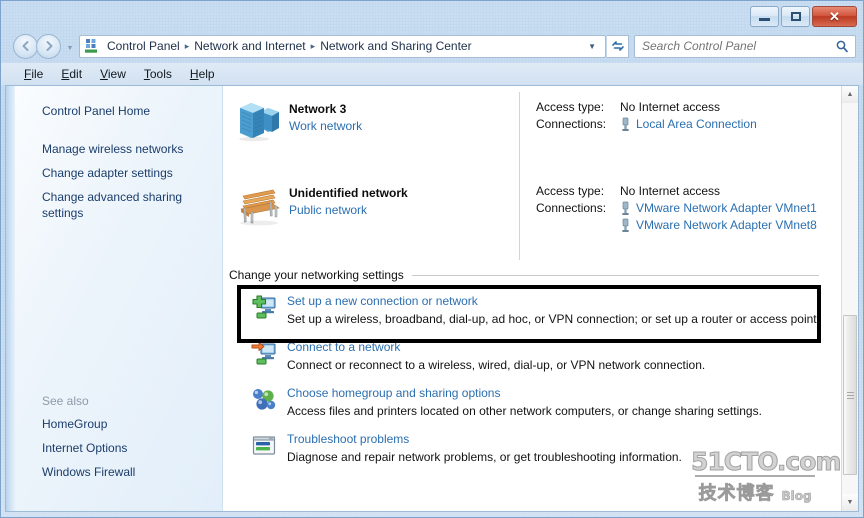 The width and height of the screenshot is (864, 518). I want to click on maximize-icon, so click(795, 16).